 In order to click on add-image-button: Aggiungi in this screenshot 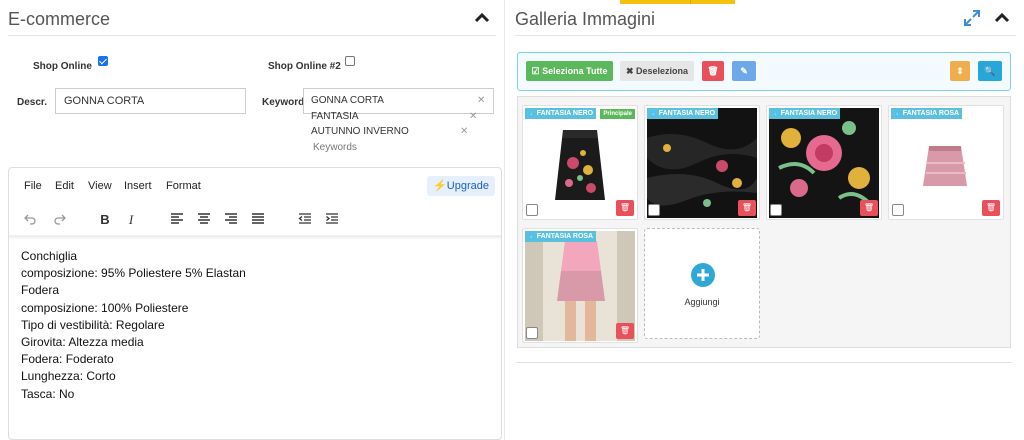, I will do `click(702, 283)`.